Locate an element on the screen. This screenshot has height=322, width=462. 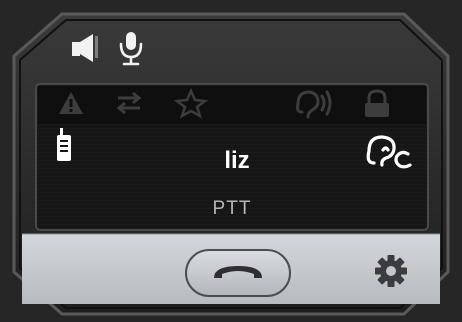
mode-label: PTT is located at coordinates (232, 208).